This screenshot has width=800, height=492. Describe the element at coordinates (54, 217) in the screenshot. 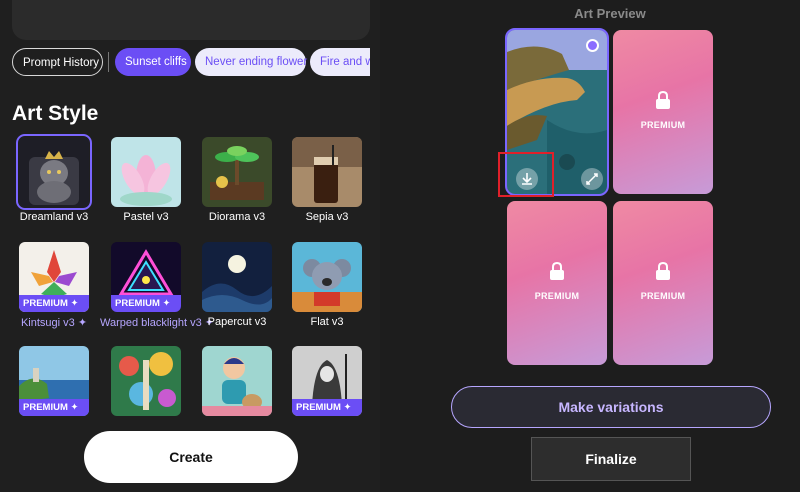

I see `tile-label: Dreamland v3` at that location.